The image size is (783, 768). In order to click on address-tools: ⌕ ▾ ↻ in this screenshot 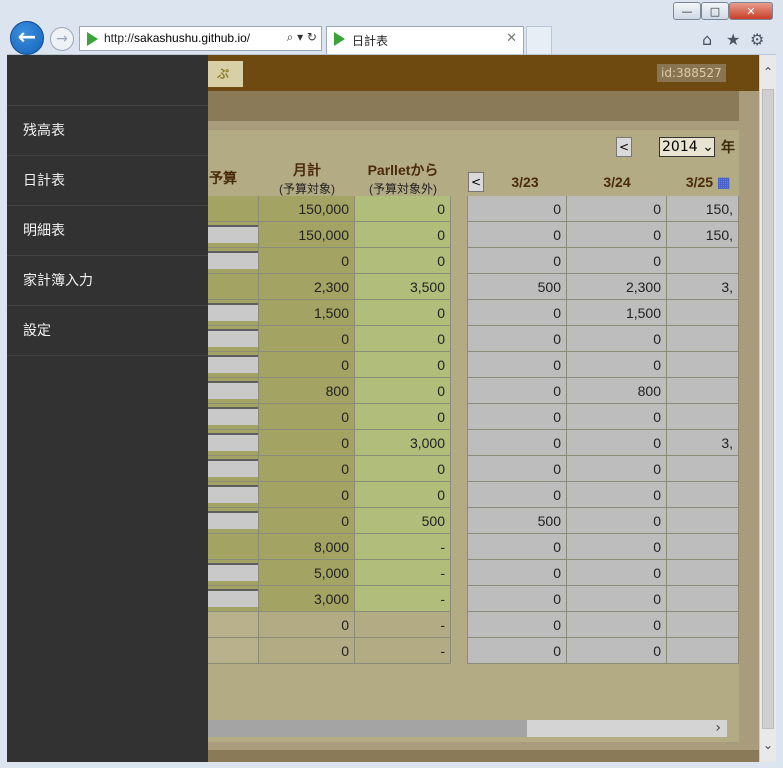, I will do `click(302, 37)`.